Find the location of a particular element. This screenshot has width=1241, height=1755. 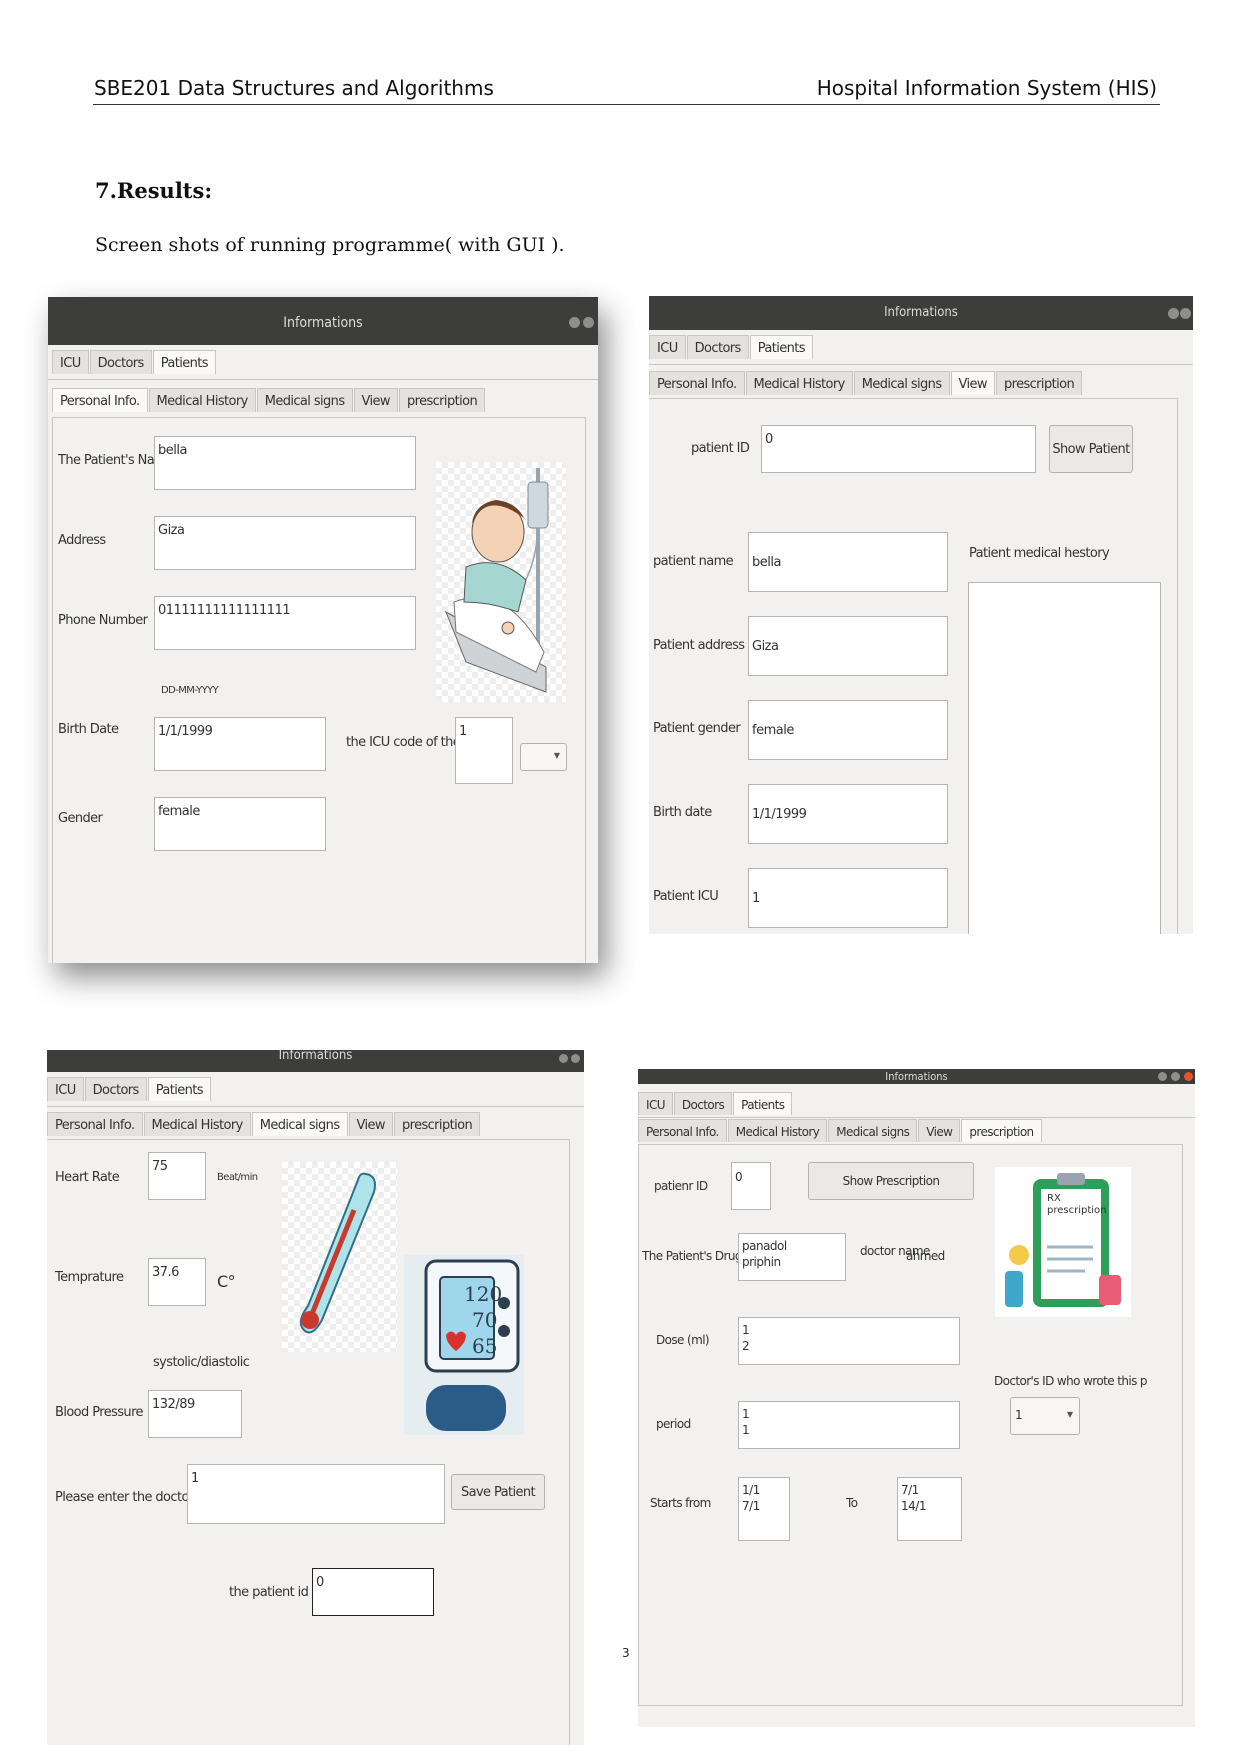

gender-label: Gender is located at coordinates (80, 818).